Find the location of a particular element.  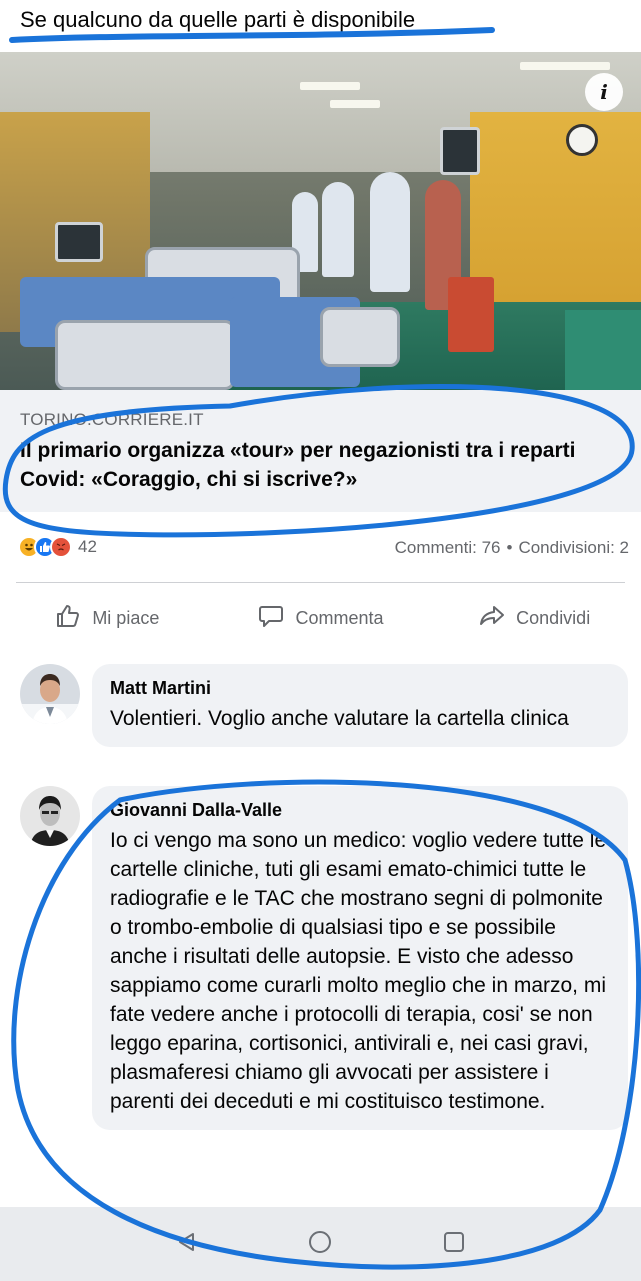

comment-button: Commenta is located at coordinates (321, 618).